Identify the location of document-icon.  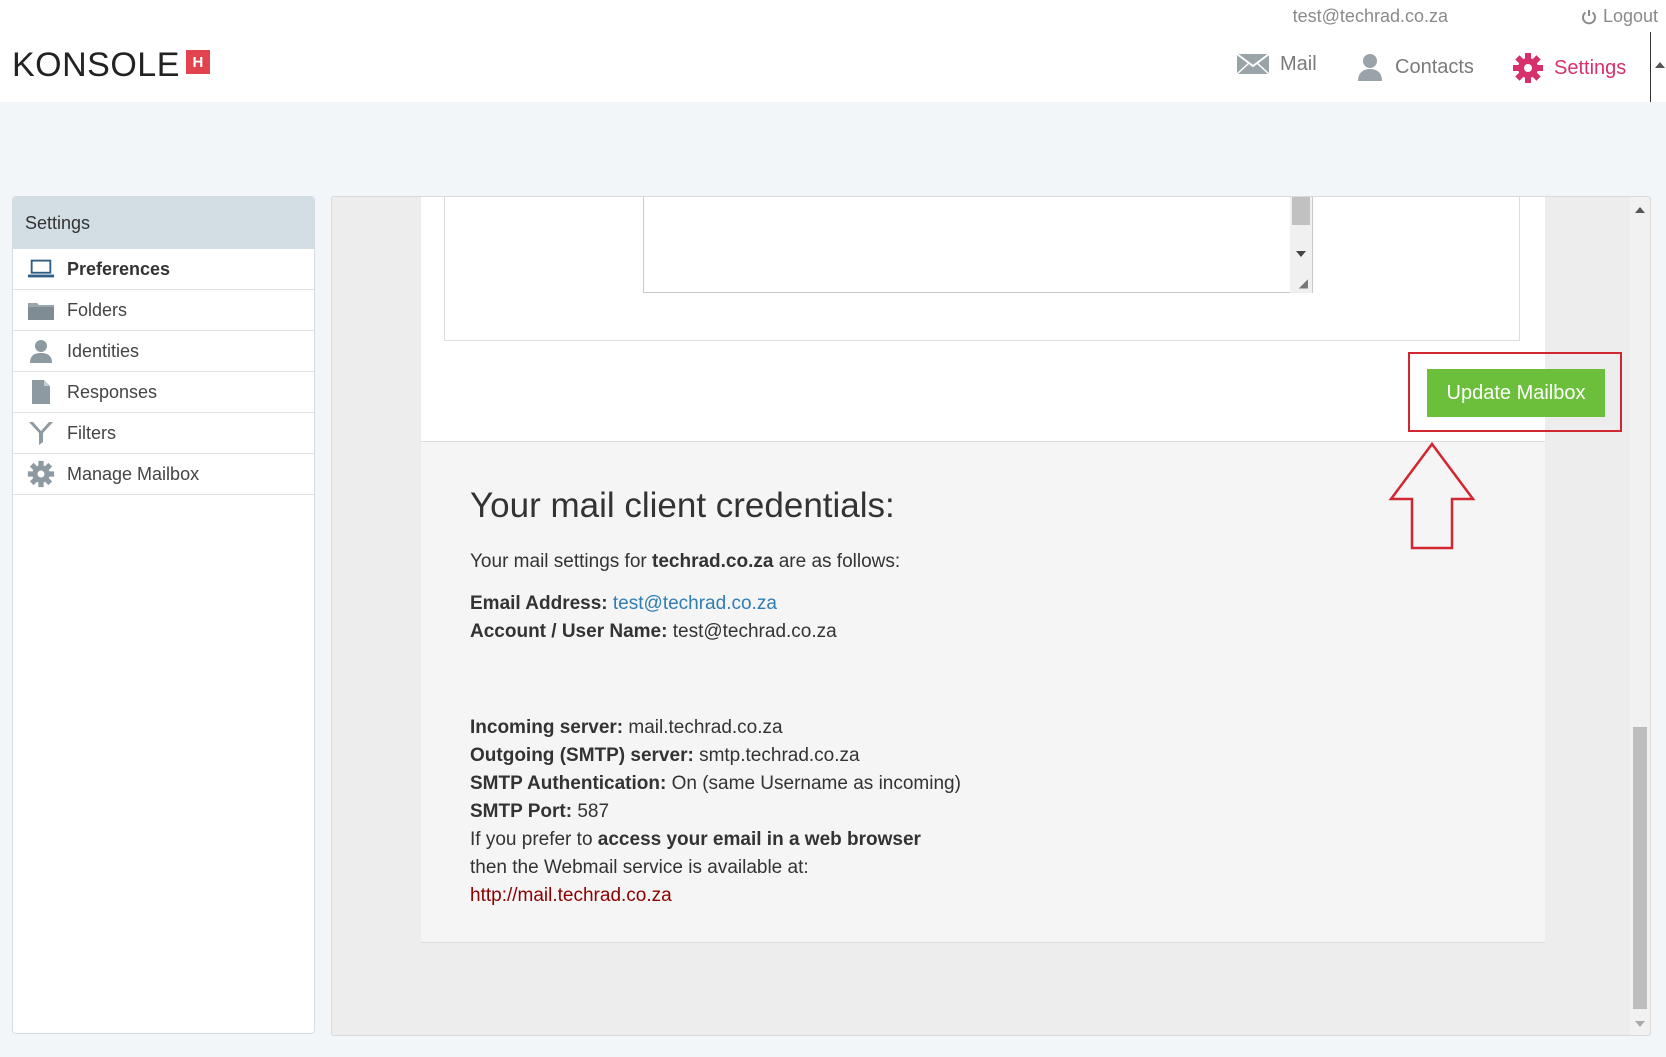
(41, 392).